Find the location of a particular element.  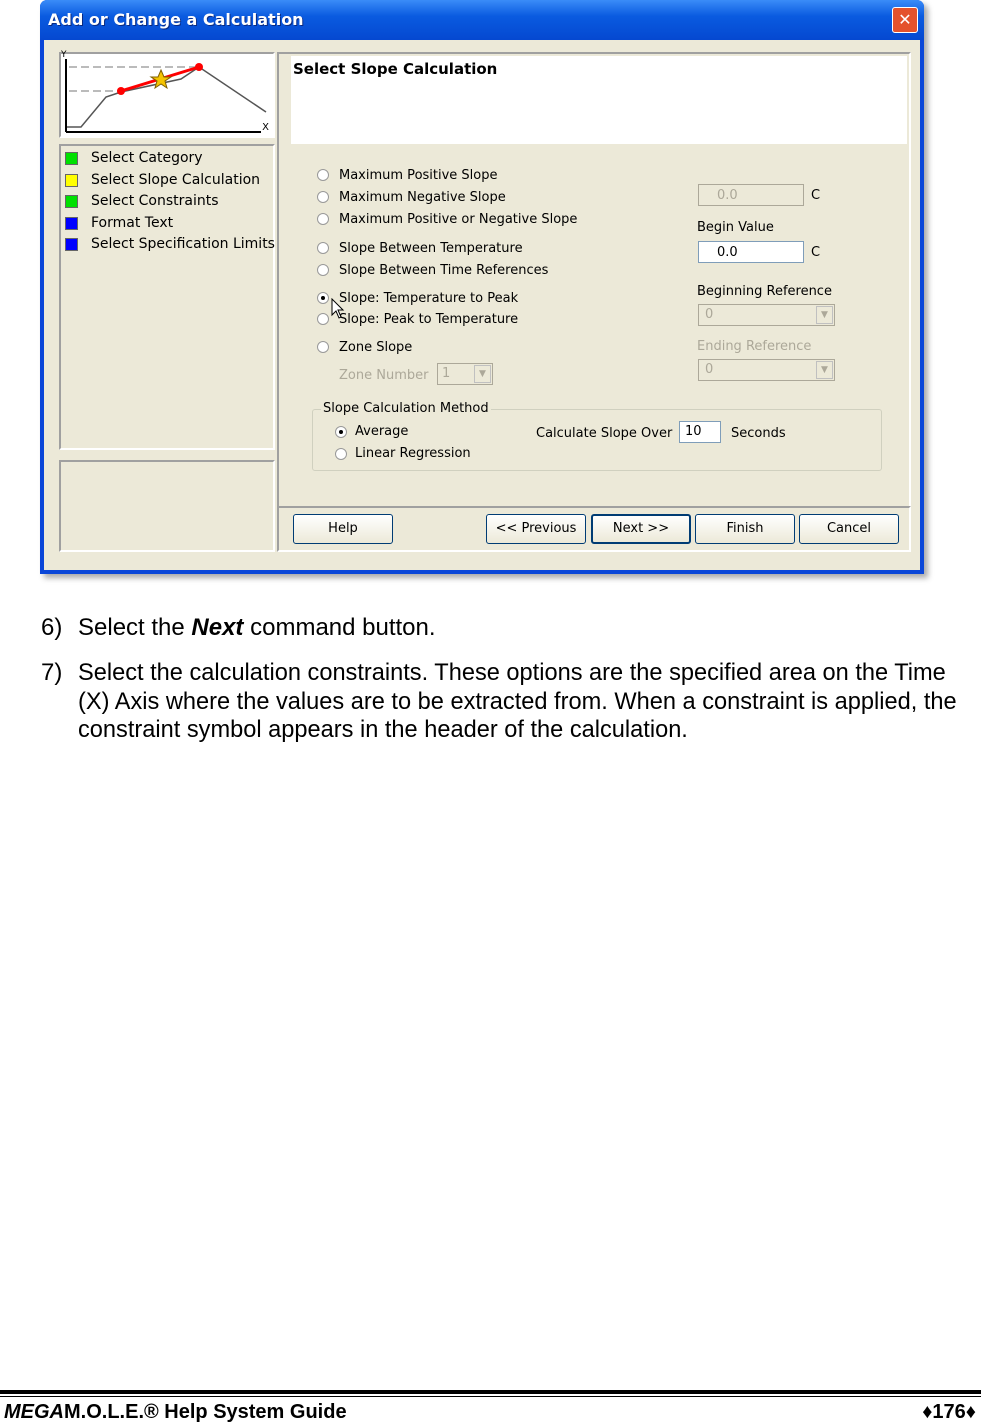

close-button: ✕ is located at coordinates (905, 20).